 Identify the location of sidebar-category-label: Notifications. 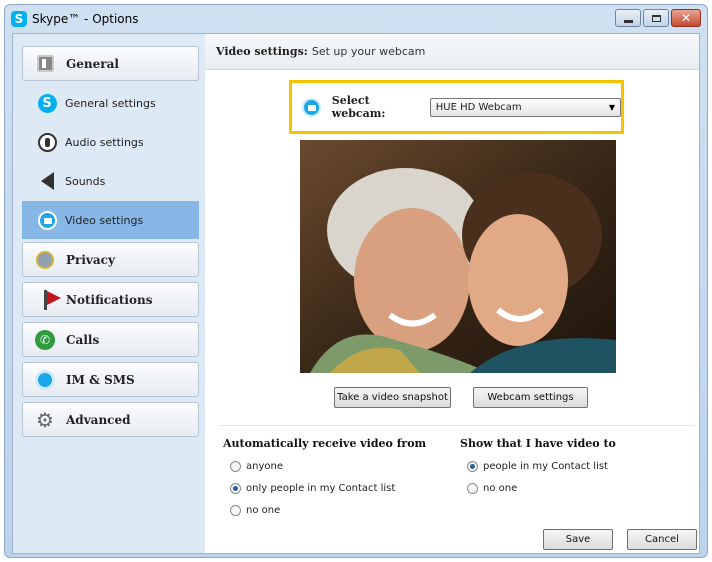
(109, 299).